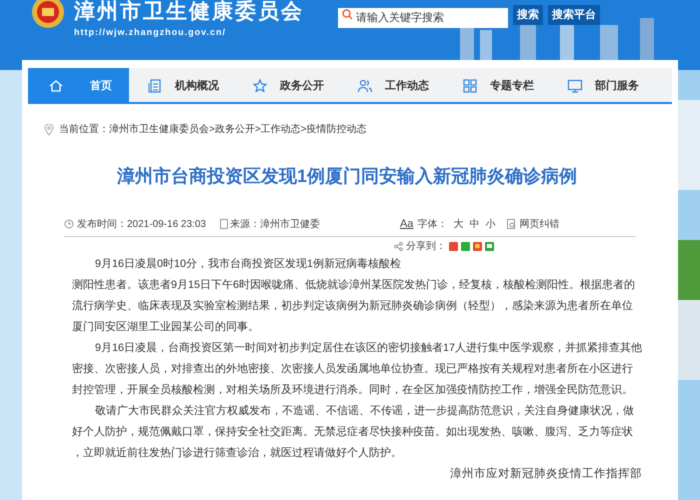 This screenshot has width=700, height=500. What do you see at coordinates (470, 86) in the screenshot?
I see `grid-icon` at bounding box center [470, 86].